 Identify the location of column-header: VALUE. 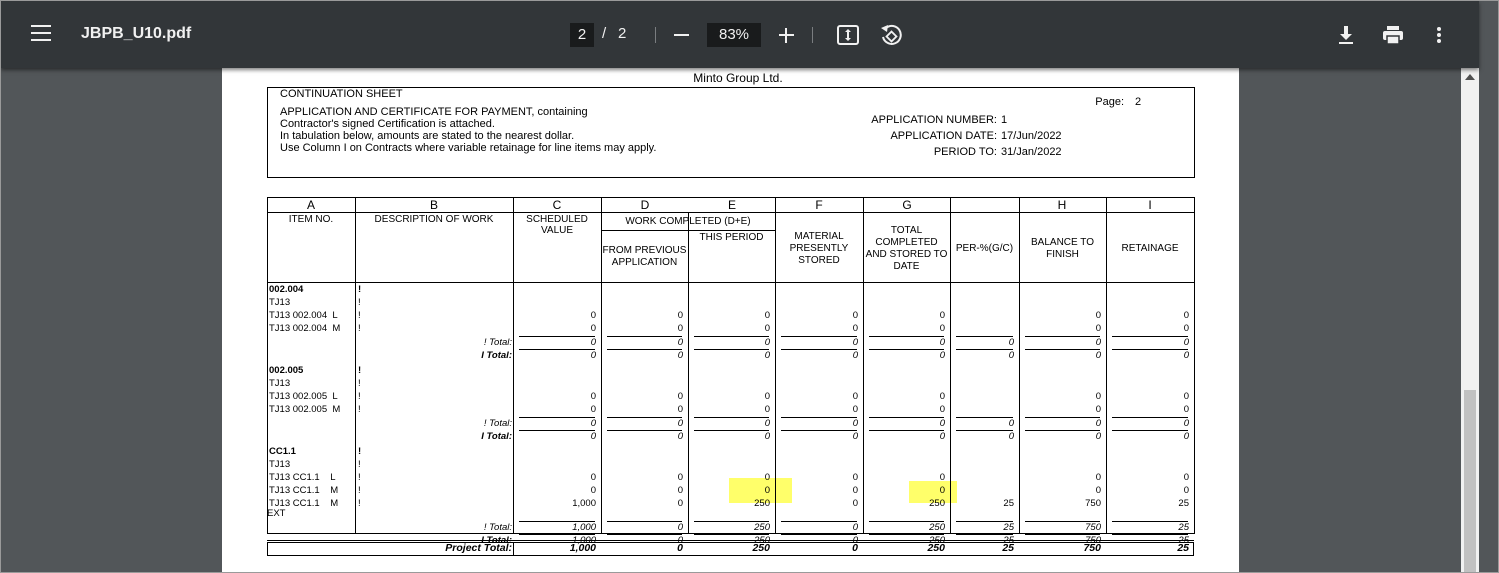
(557, 230).